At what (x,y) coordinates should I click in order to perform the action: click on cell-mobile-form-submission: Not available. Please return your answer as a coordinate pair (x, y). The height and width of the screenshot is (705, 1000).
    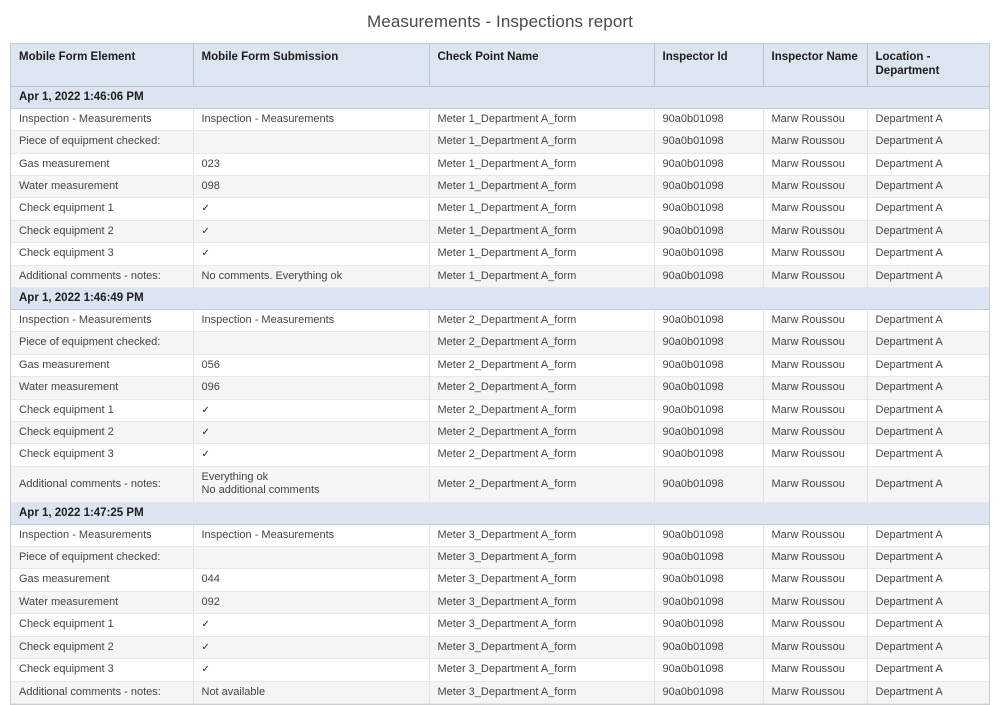
    Looking at the image, I should click on (311, 692).